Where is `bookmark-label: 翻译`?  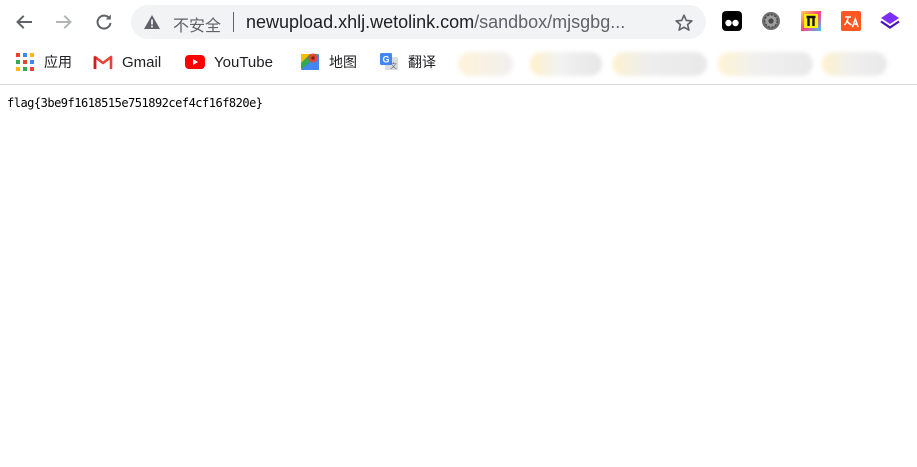 bookmark-label: 翻译 is located at coordinates (422, 63).